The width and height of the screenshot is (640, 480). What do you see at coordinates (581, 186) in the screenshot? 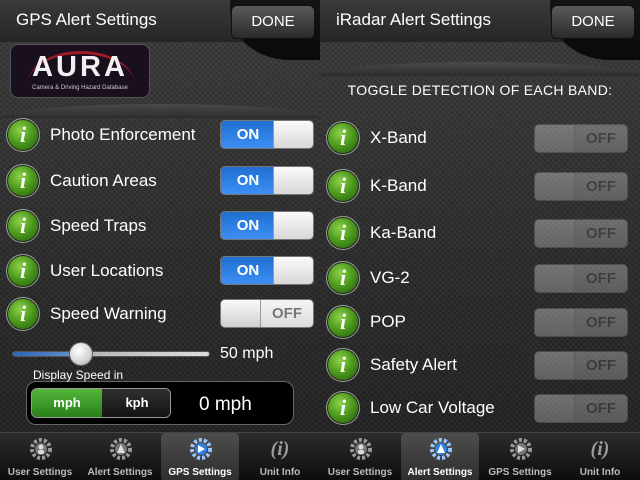
I see `k-band-toggle: OFF` at bounding box center [581, 186].